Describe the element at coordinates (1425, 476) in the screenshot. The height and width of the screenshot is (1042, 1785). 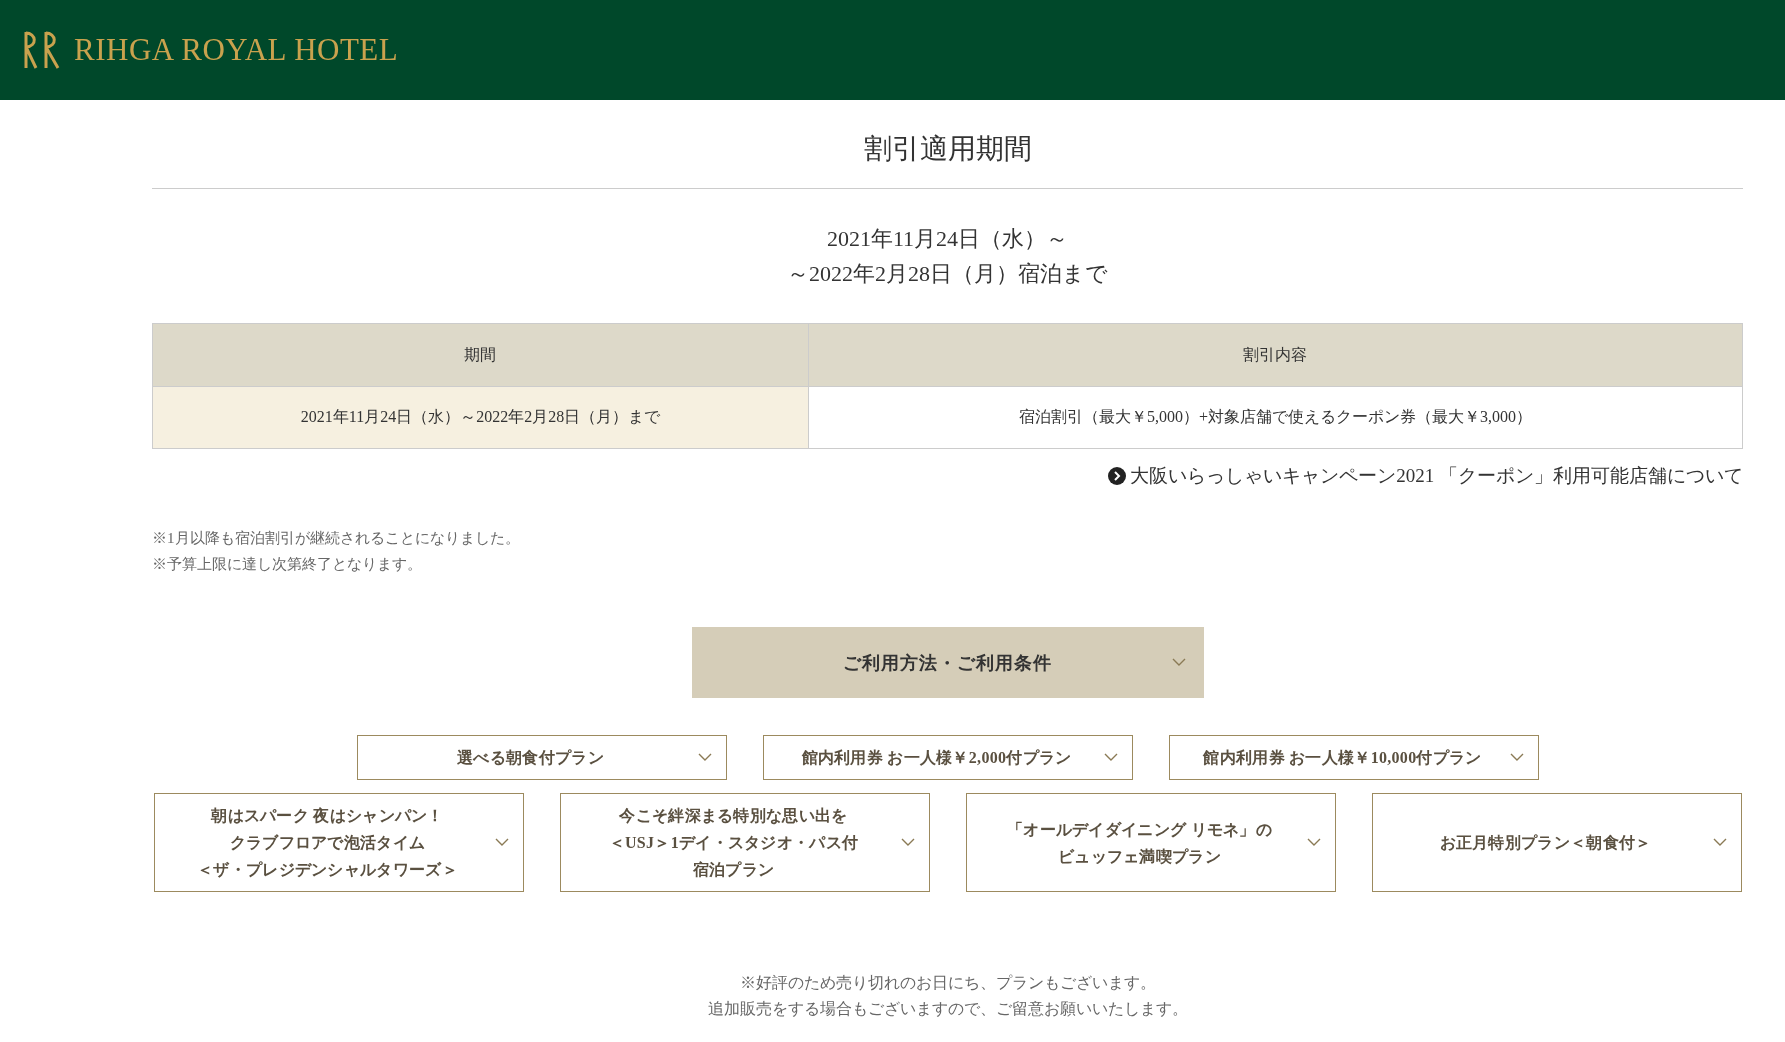
I see `store-link: 大阪いらっしゃいキャンペーン2021 「クーポン」利用可能店舗について` at that location.